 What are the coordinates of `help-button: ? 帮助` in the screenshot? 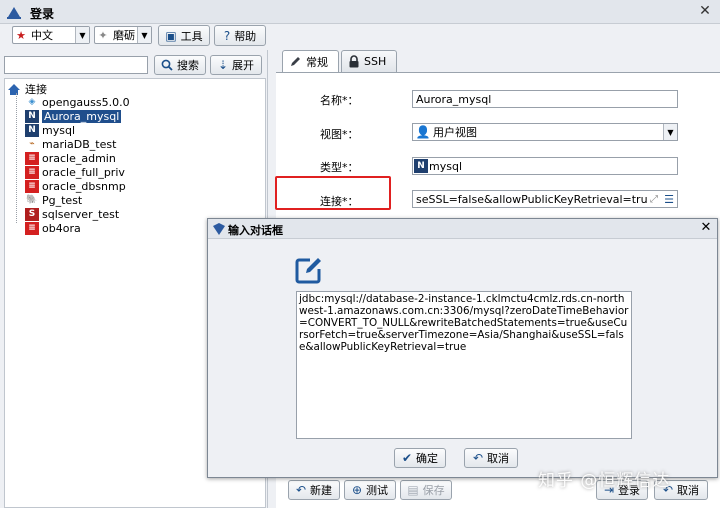 It's located at (240, 35).